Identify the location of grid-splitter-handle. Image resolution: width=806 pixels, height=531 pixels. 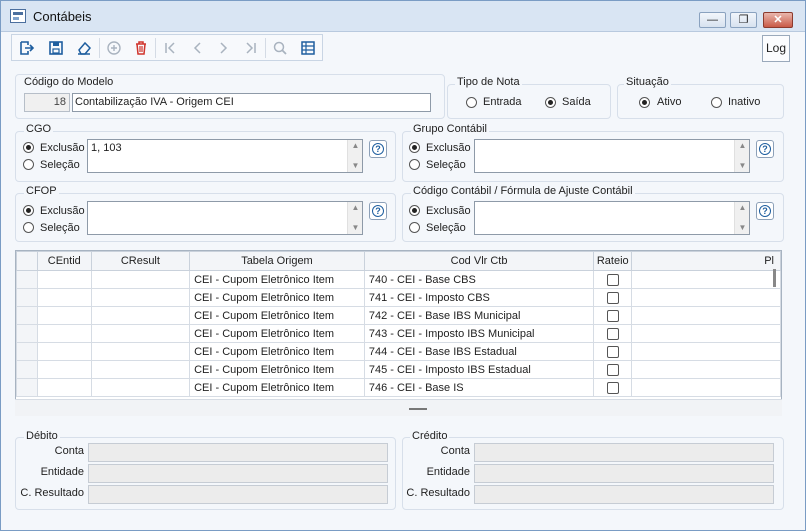
(398, 407).